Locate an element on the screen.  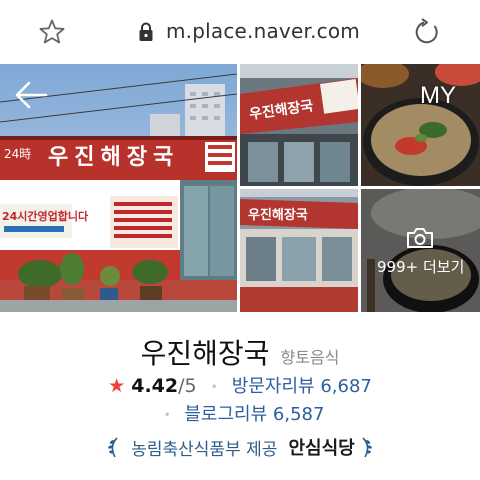
rating-star-icon: ★ is located at coordinates (117, 386).